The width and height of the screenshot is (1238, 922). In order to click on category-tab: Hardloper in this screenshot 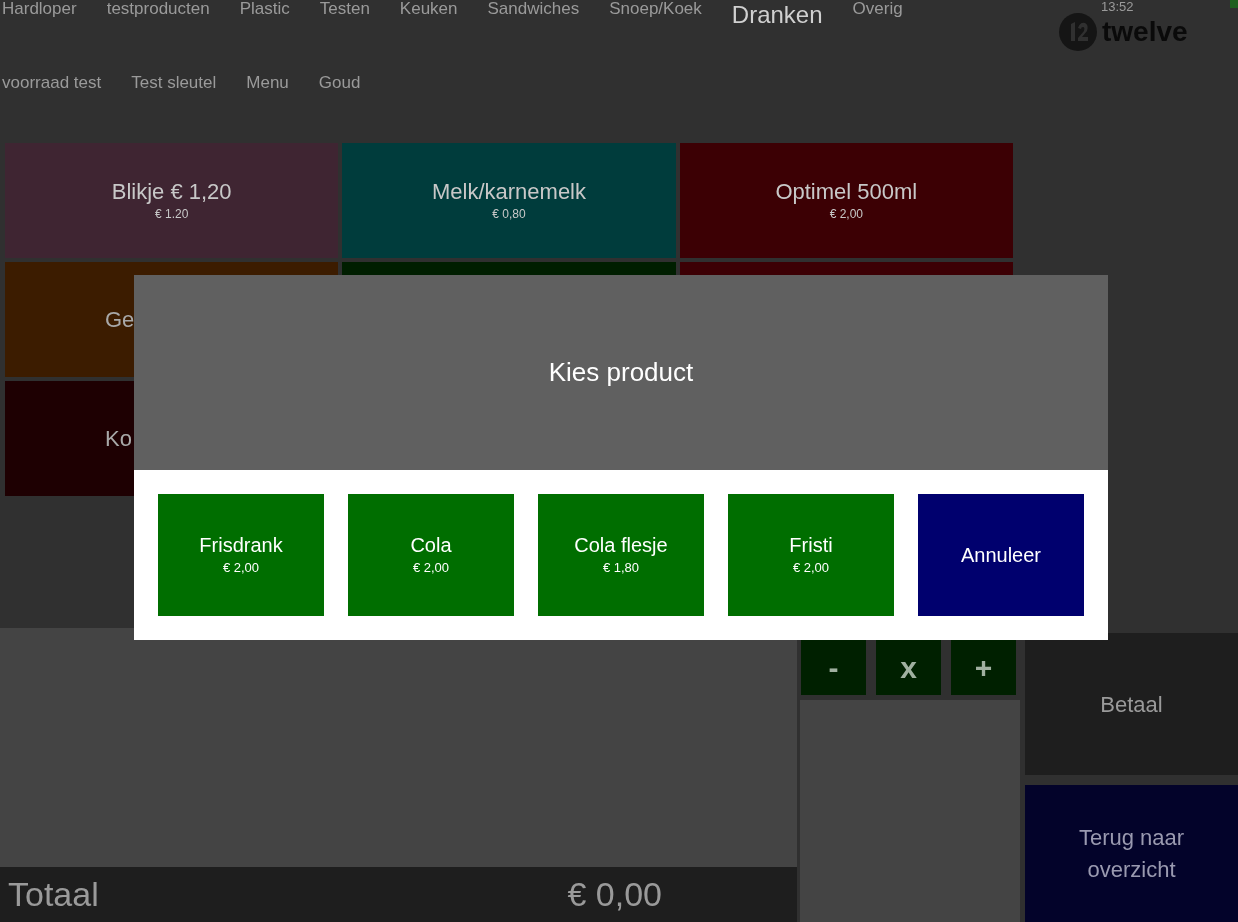, I will do `click(39, 9)`.